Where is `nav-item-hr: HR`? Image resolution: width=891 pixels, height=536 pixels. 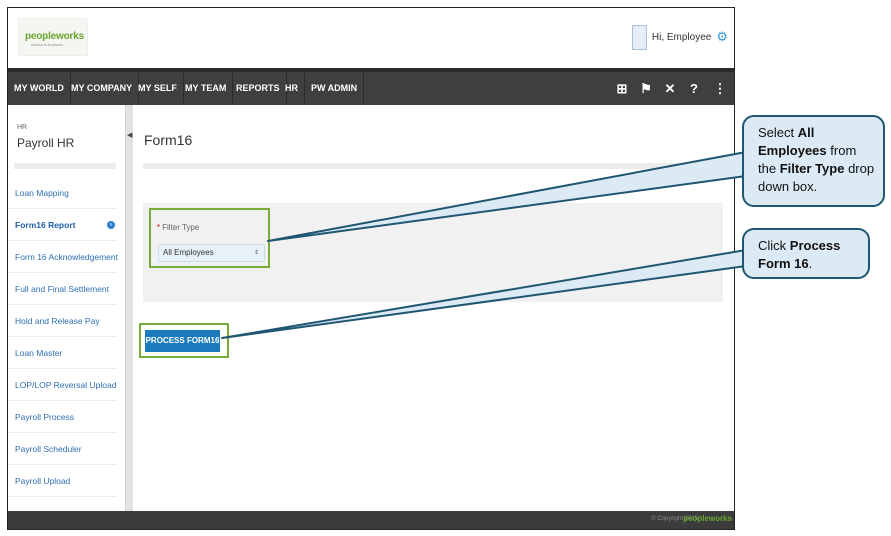
nav-item-hr: HR is located at coordinates (292, 88).